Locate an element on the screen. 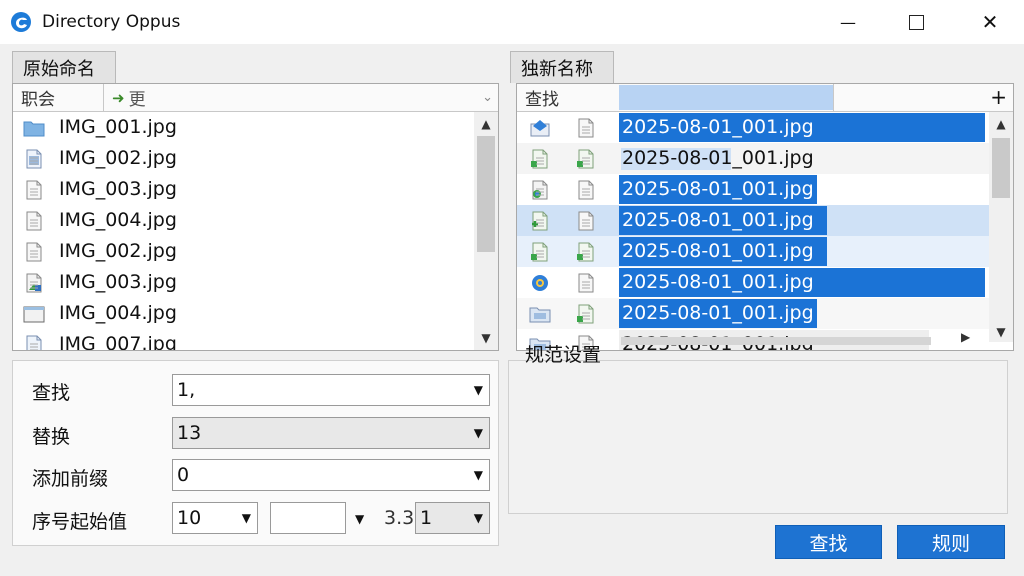 The image size is (1024, 576). list-header: 查找 + is located at coordinates (765, 98).